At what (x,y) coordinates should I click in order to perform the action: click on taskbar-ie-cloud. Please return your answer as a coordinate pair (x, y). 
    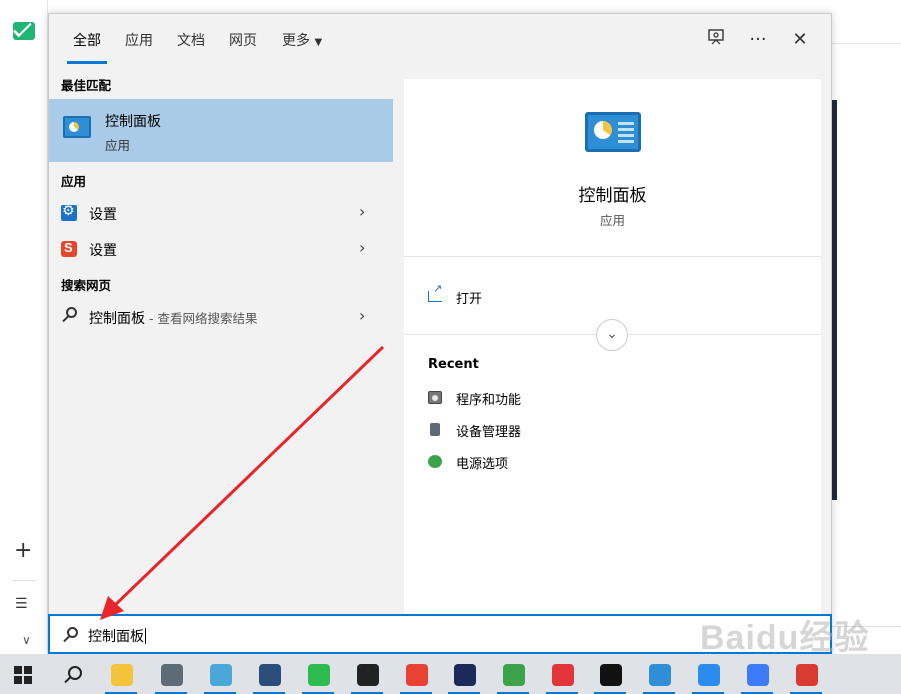
    Looking at the image, I should click on (659, 676).